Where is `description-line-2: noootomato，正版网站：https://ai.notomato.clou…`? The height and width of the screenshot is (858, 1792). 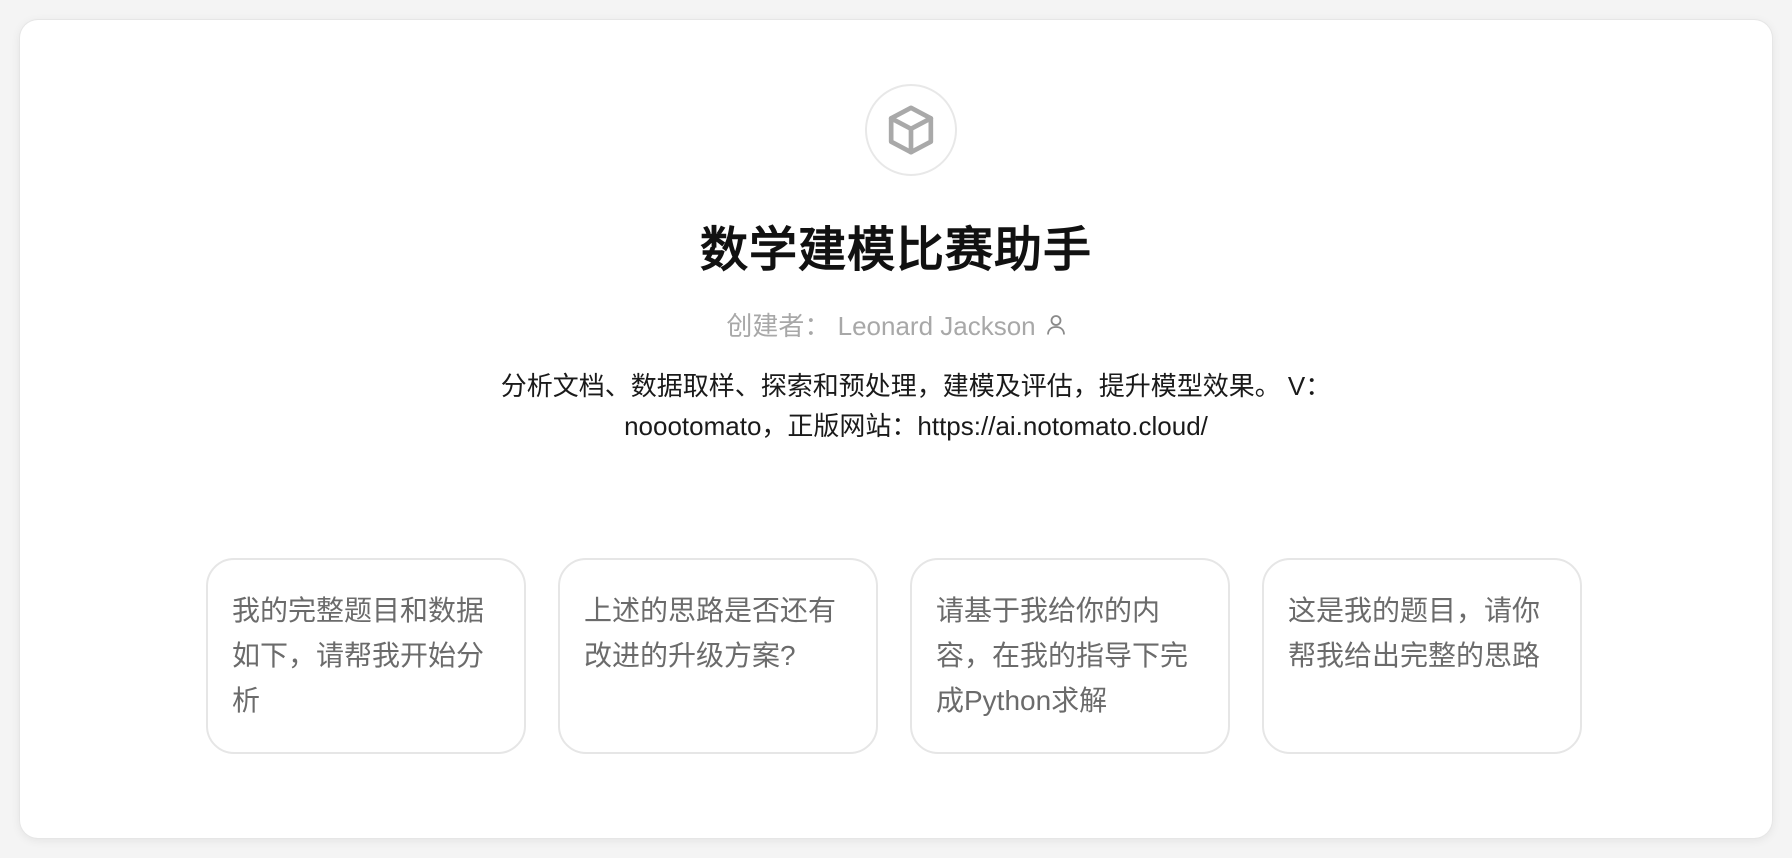
description-line-2: noootomato，正版网站：https://ai.notomato.clou… is located at coordinates (916, 426).